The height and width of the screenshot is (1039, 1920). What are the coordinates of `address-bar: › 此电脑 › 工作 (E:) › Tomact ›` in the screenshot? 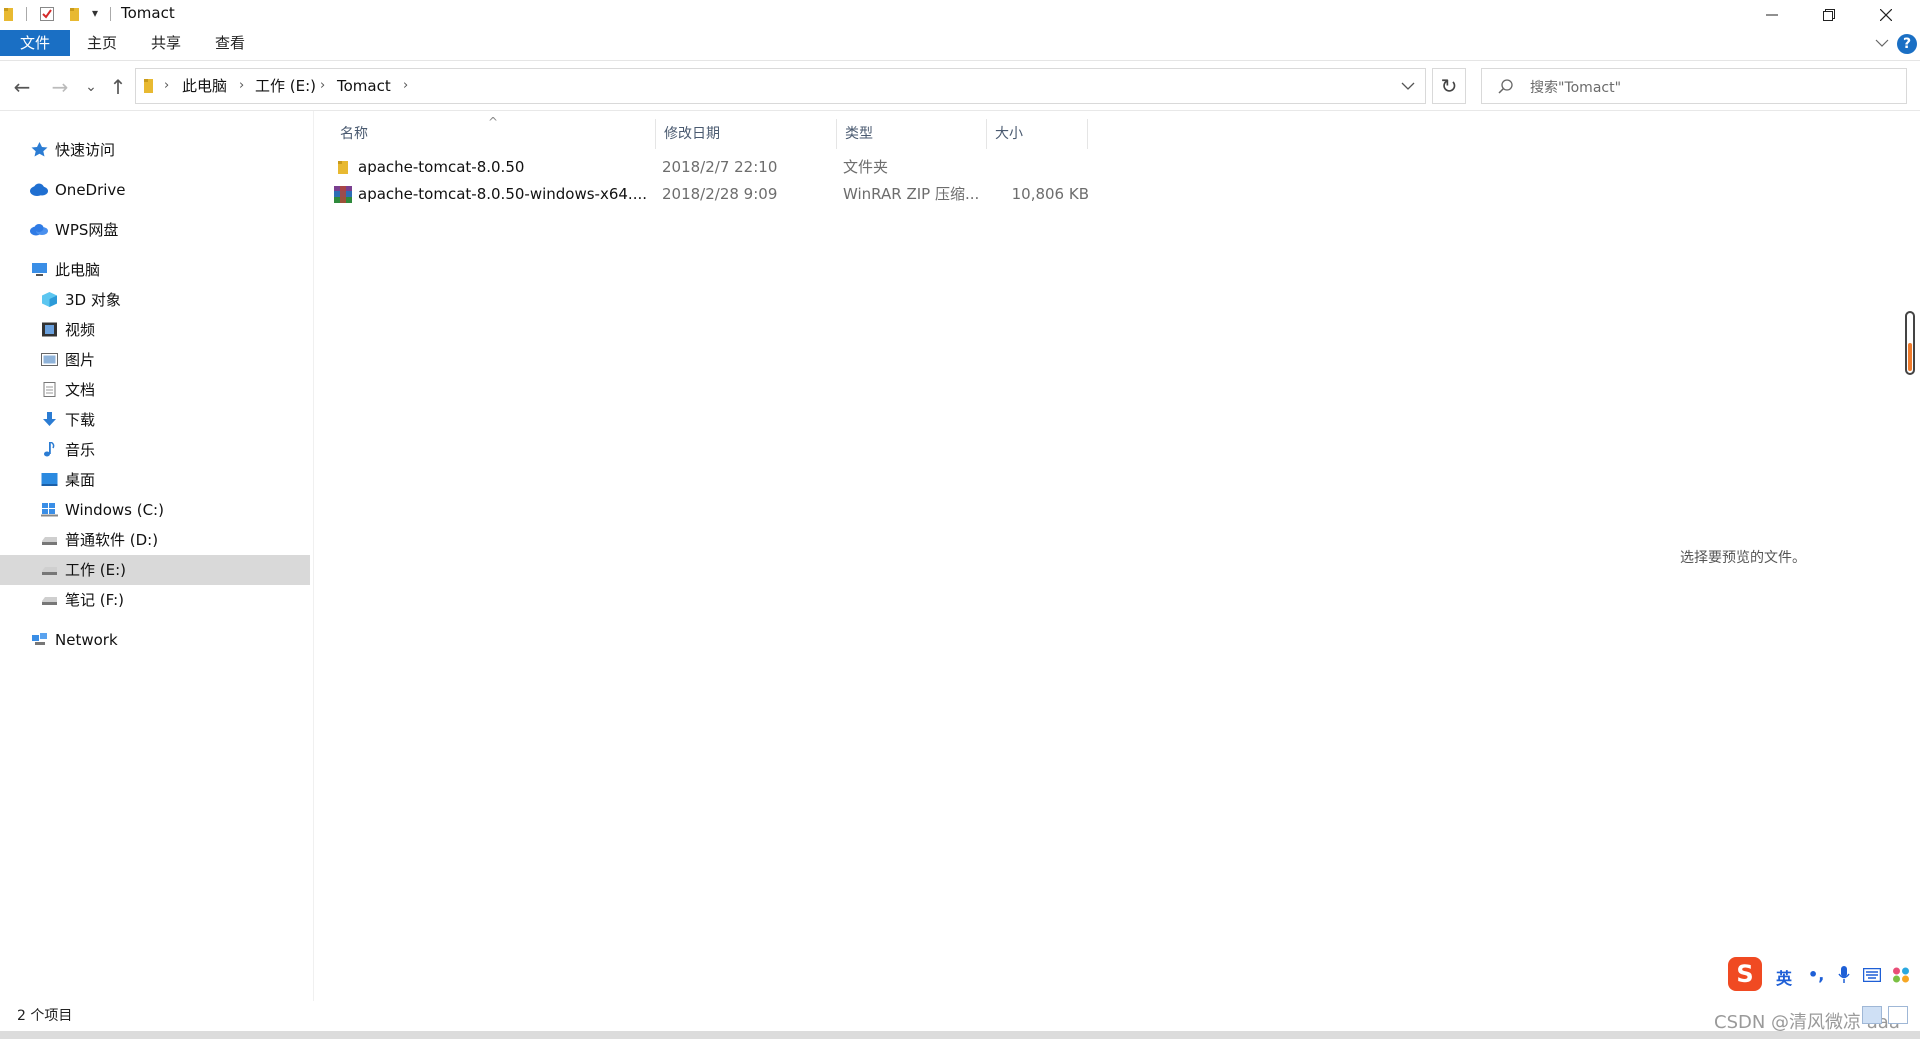 It's located at (780, 86).